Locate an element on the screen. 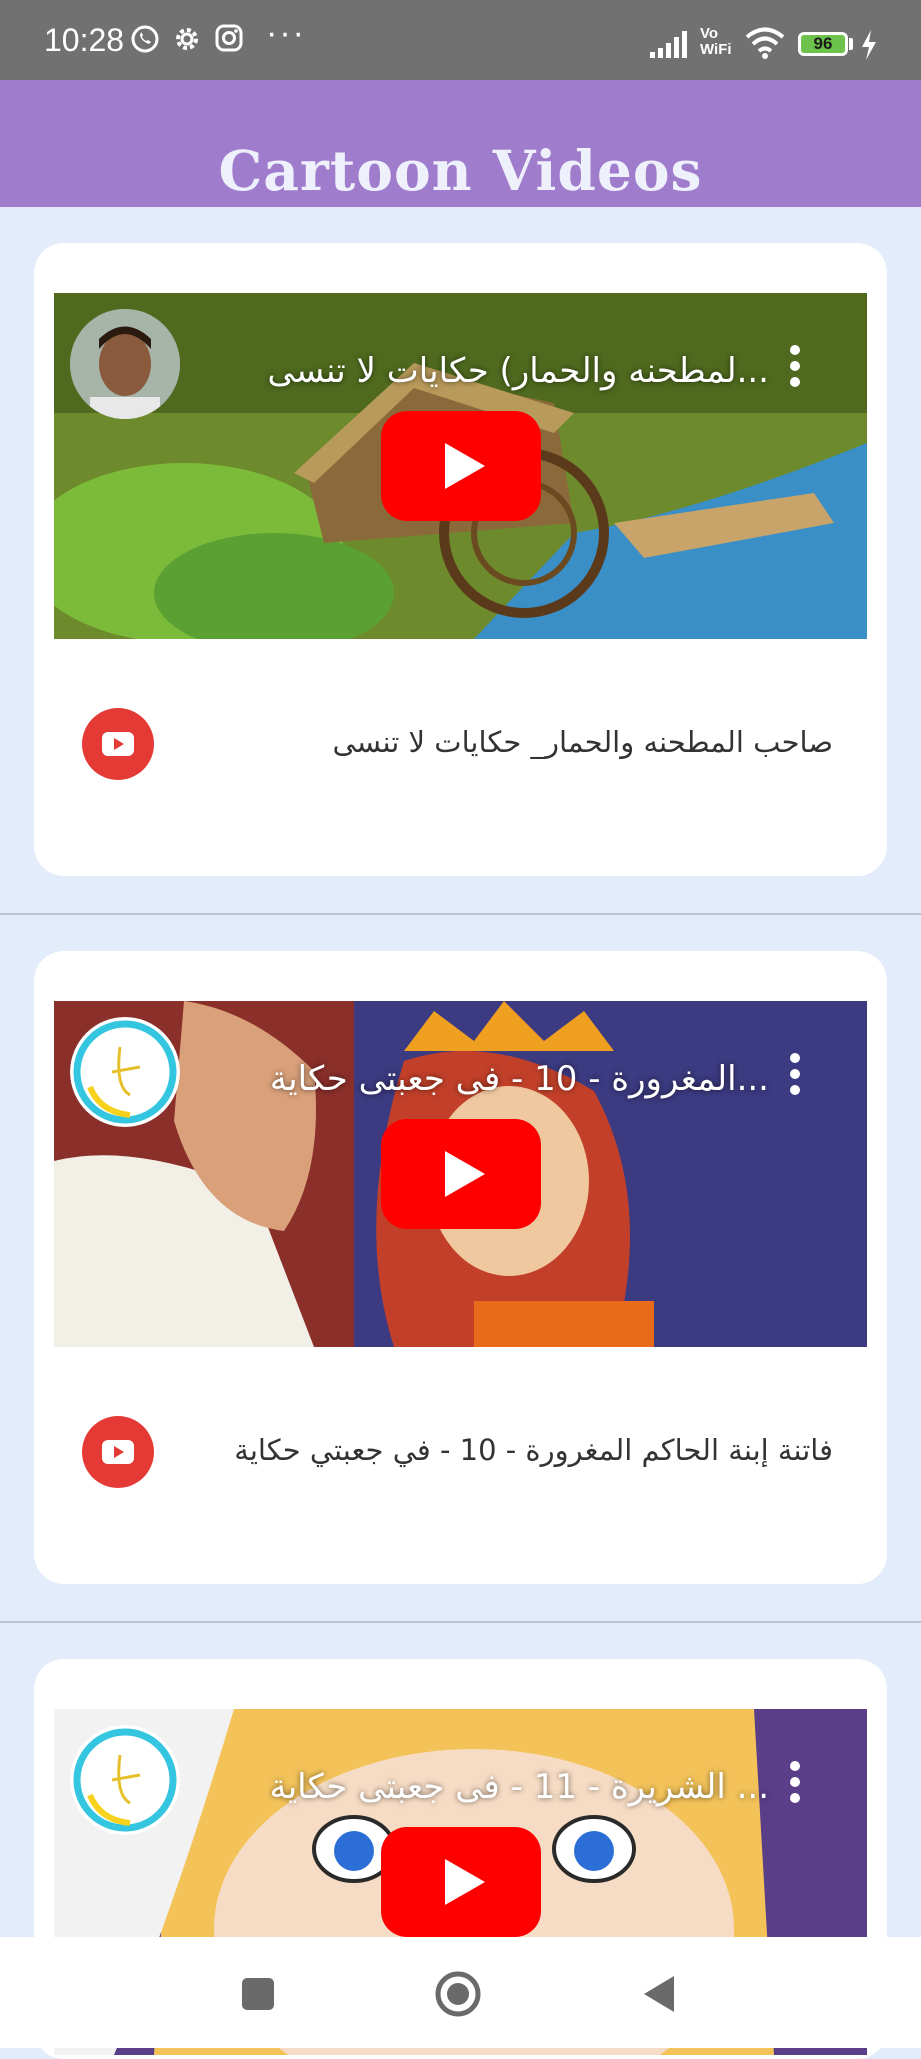 The height and width of the screenshot is (2059, 921). signal-icon is located at coordinates (668, 44).